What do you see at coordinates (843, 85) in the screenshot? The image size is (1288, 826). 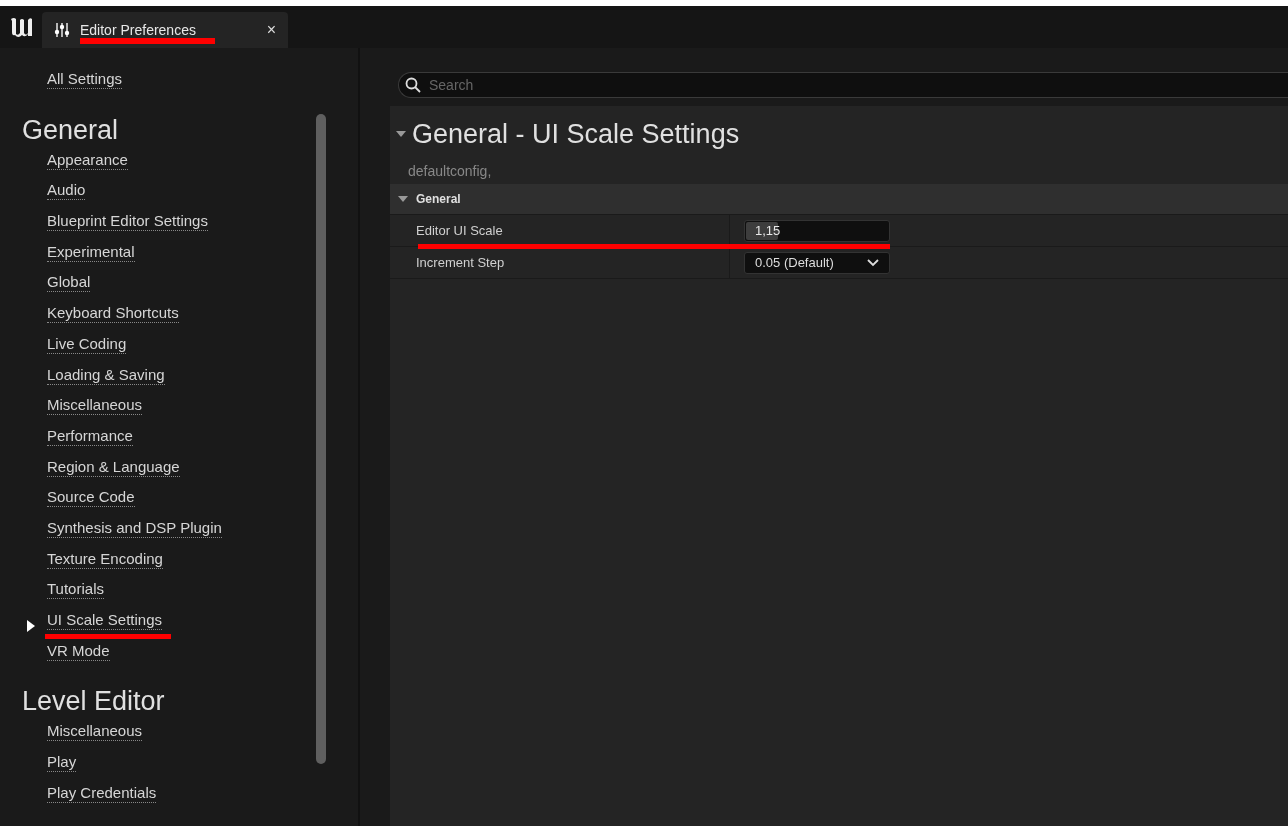 I see `search-field: Search` at bounding box center [843, 85].